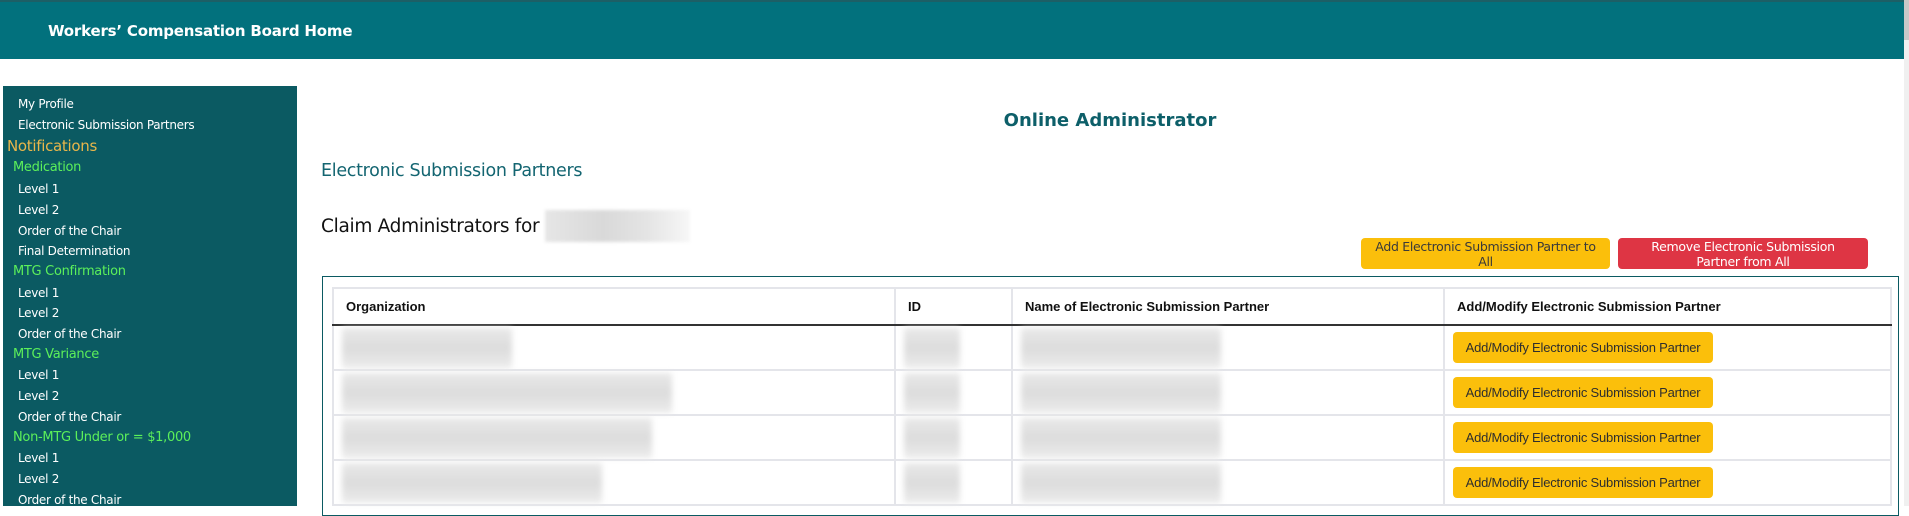 Image resolution: width=1909 pixels, height=516 pixels. What do you see at coordinates (1228, 306) in the screenshot?
I see `column-header-partner-name: Name of Electronic Submission Partner` at bounding box center [1228, 306].